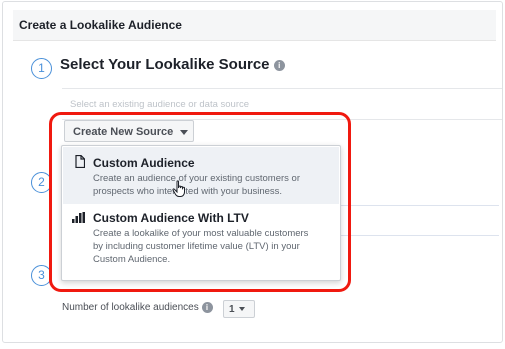 The height and width of the screenshot is (349, 505). I want to click on source-section-title: Select Your Lookalike Source i, so click(172, 64).